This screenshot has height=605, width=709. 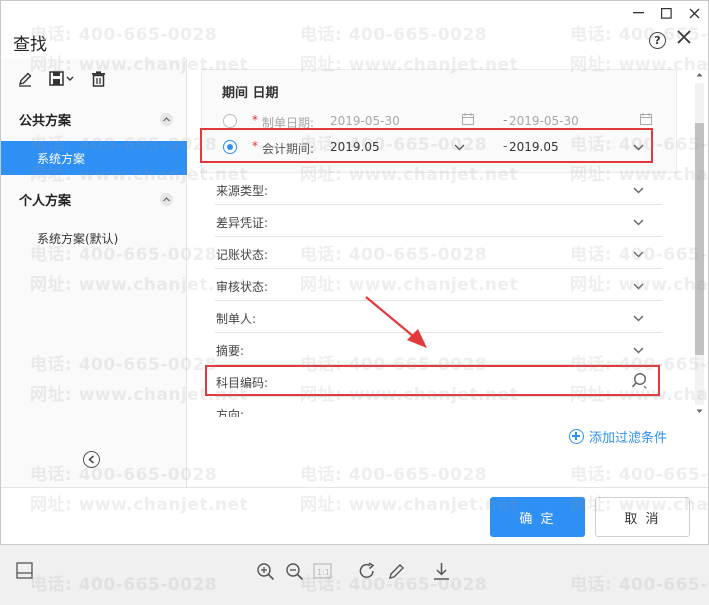 I want to click on zoom-in-icon, so click(x=265, y=573).